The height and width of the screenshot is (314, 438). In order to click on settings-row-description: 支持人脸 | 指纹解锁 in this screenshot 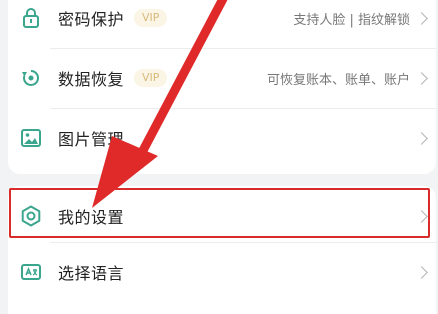, I will do `click(351, 20)`.